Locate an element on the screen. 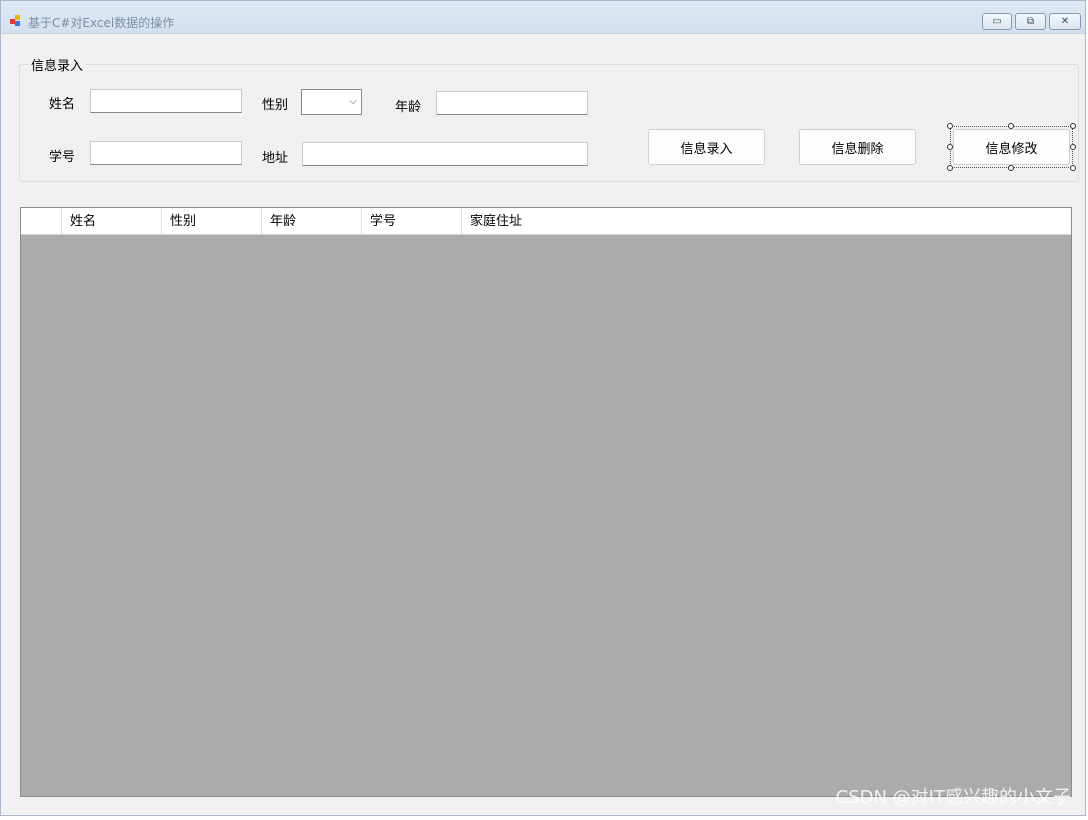 This screenshot has height=820, width=1088. restore-button: ⧉ is located at coordinates (1030, 21).